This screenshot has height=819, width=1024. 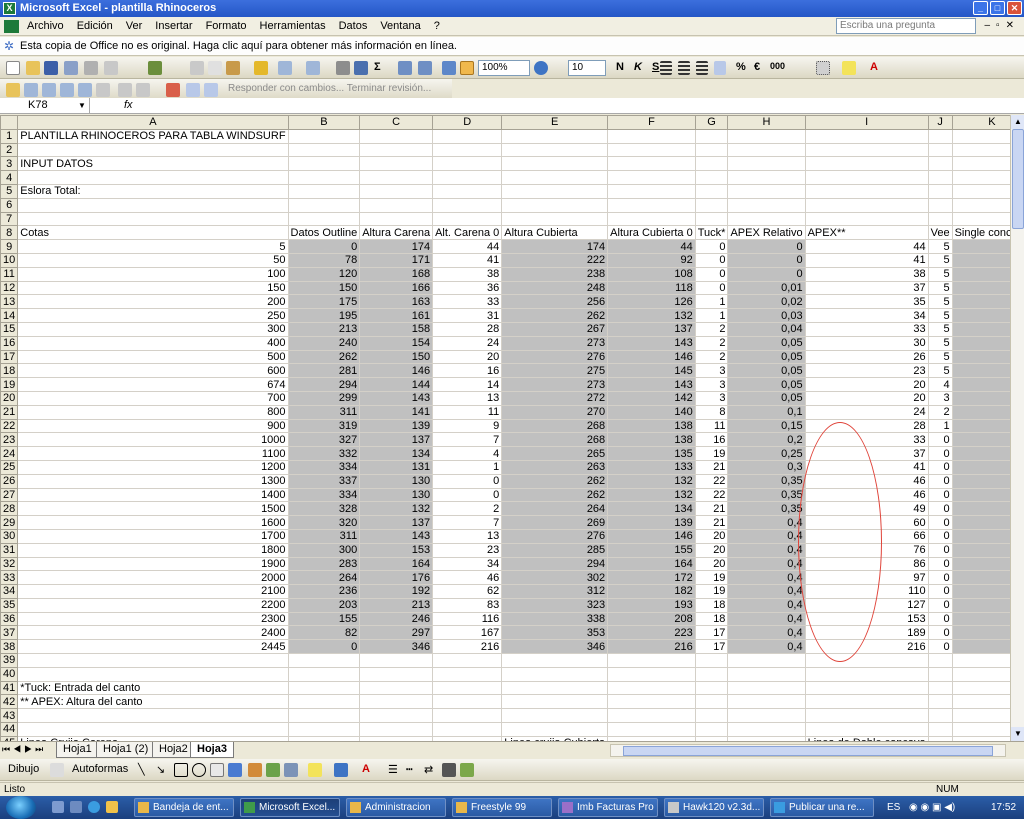 What do you see at coordinates (377, 67) in the screenshot?
I see `autosum-icon: Σ` at bounding box center [377, 67].